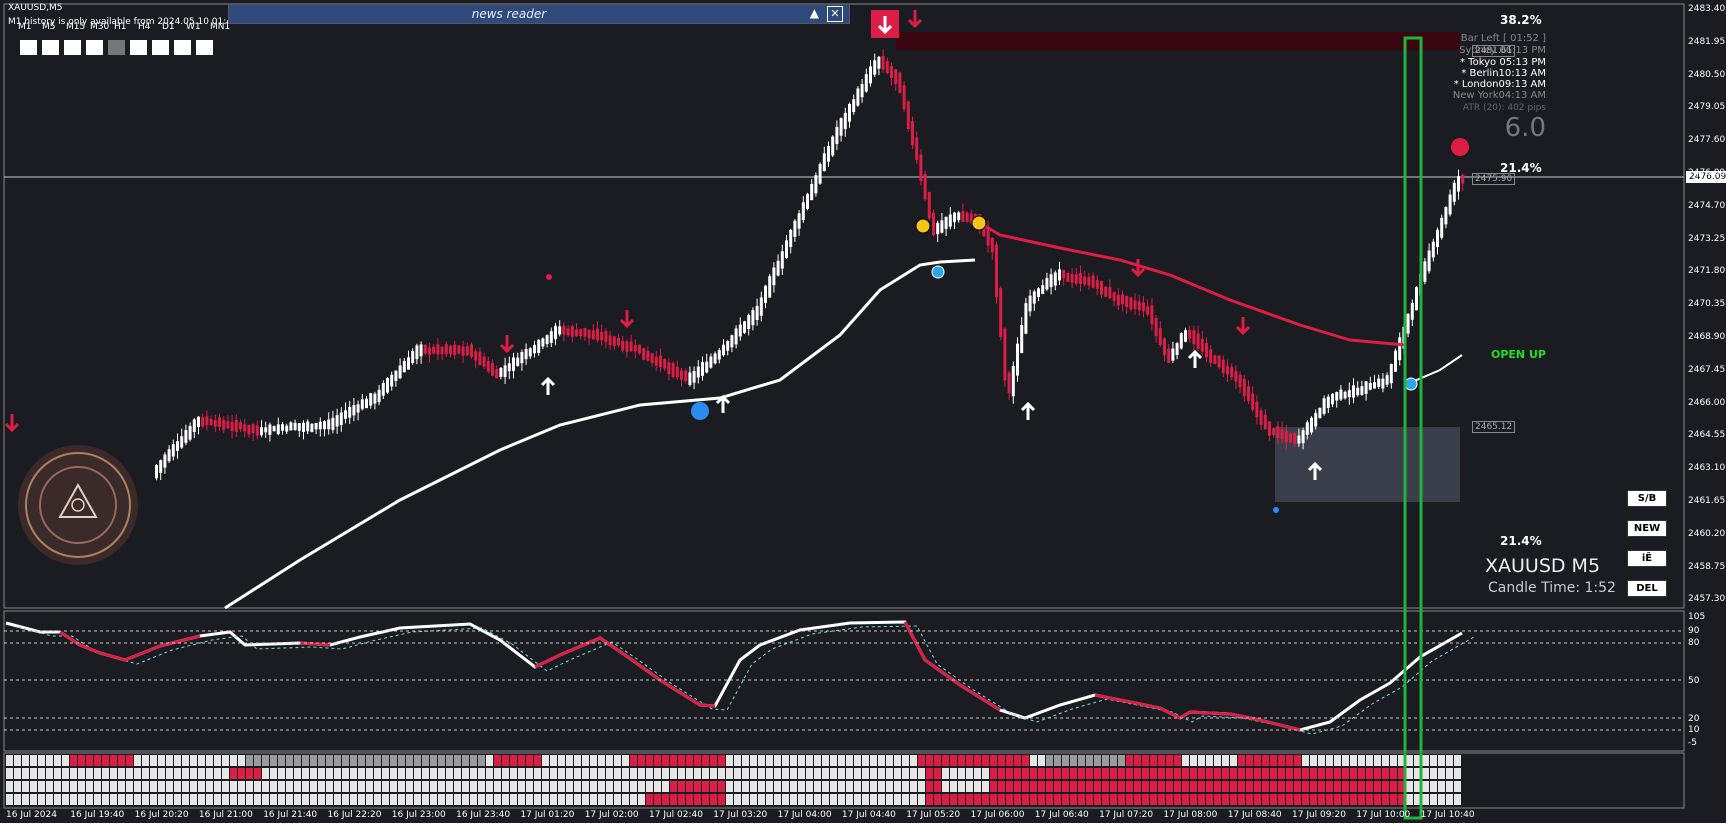 The height and width of the screenshot is (823, 1726). Describe the element at coordinates (1552, 588) in the screenshot. I see `candle-time: Candle Time: 1:52` at that location.